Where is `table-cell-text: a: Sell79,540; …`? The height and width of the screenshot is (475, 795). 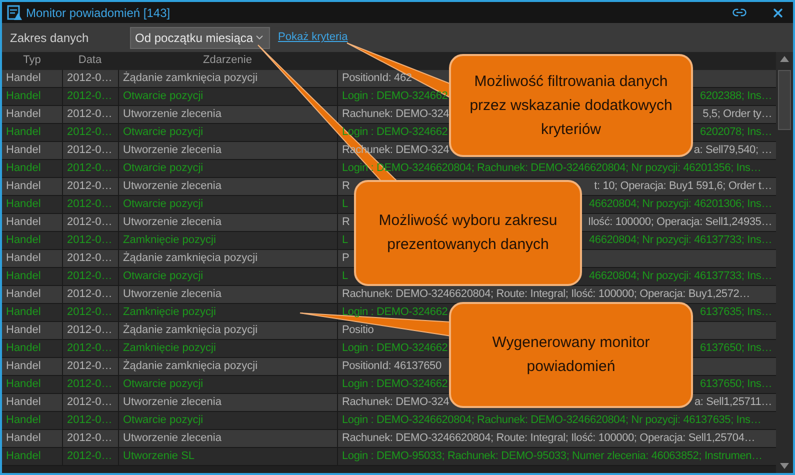 table-cell-text: a: Sell79,540; … is located at coordinates (733, 150).